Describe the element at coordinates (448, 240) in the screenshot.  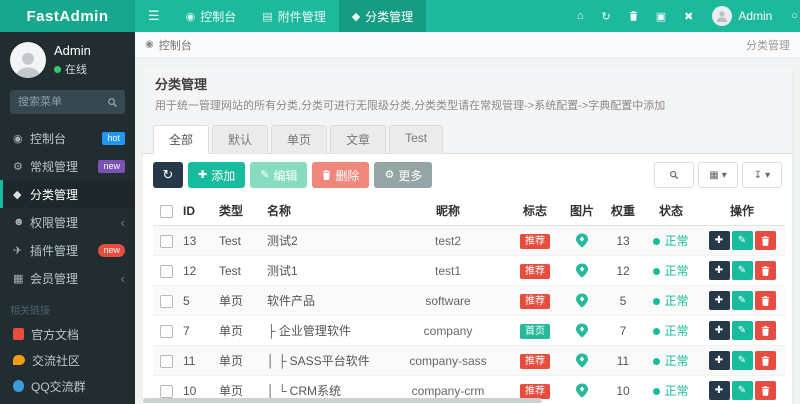
I see `nickname-cell: test2` at that location.